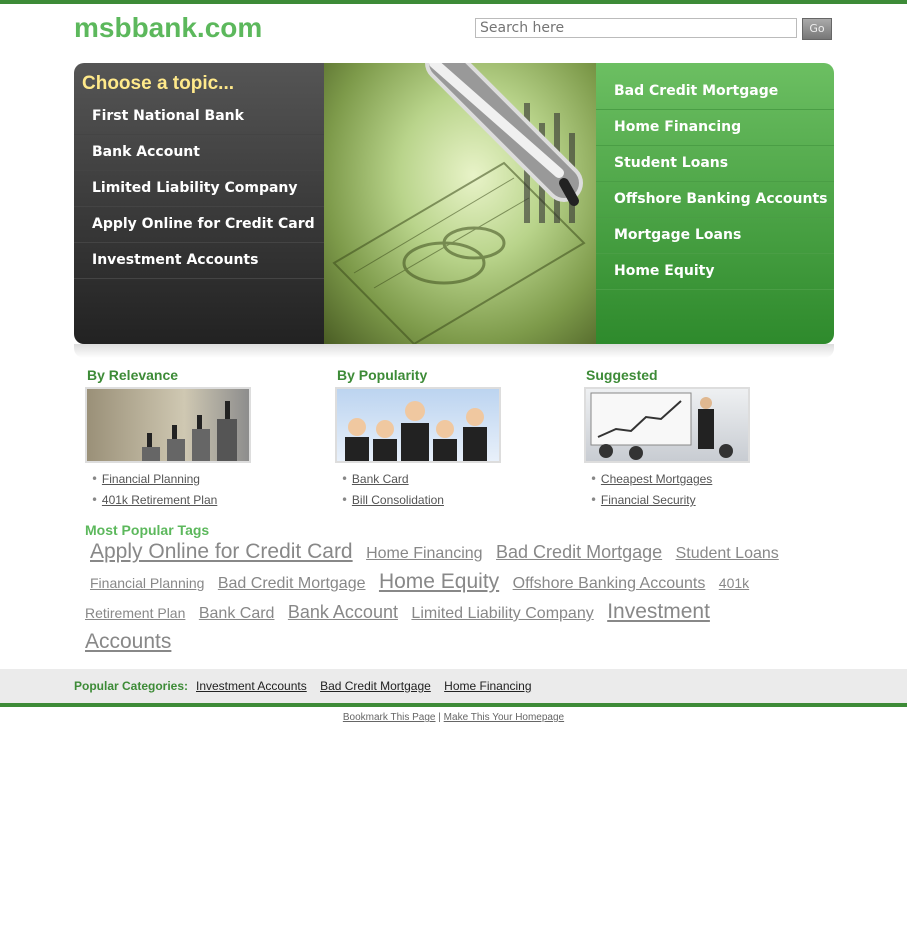  I want to click on list-item: • 401k Retirement Plan, so click(154, 500).